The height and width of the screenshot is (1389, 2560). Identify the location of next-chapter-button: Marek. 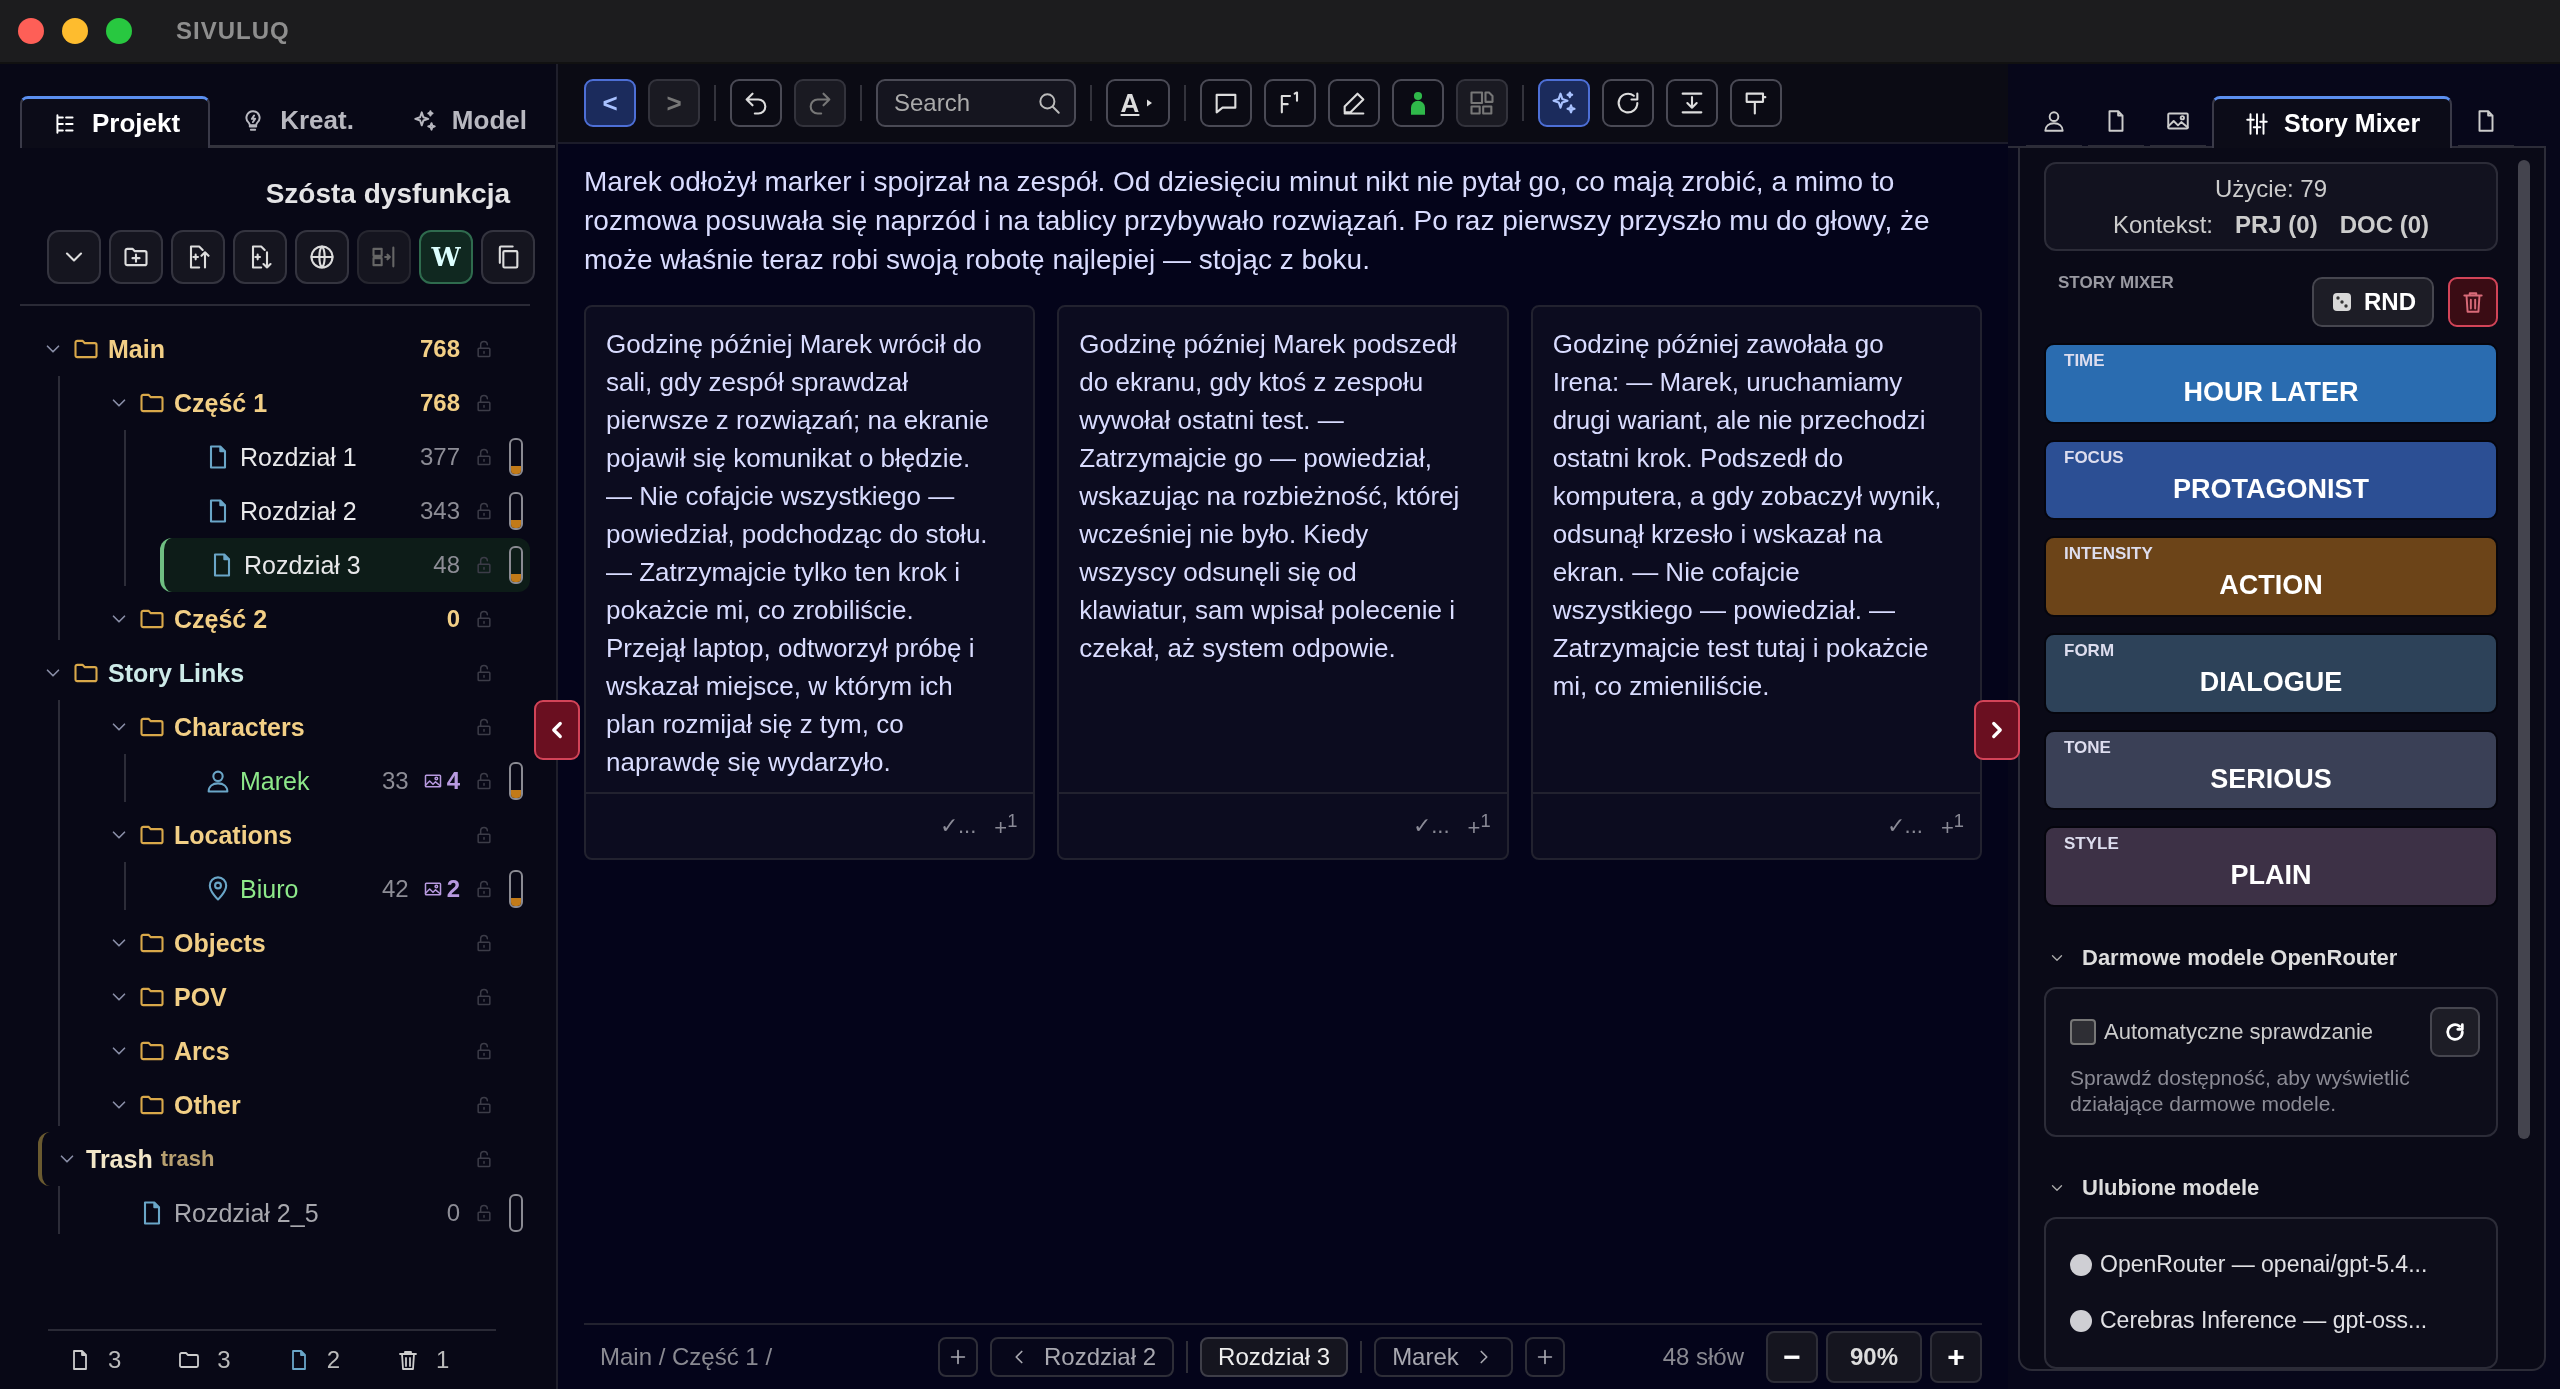
(1443, 1357).